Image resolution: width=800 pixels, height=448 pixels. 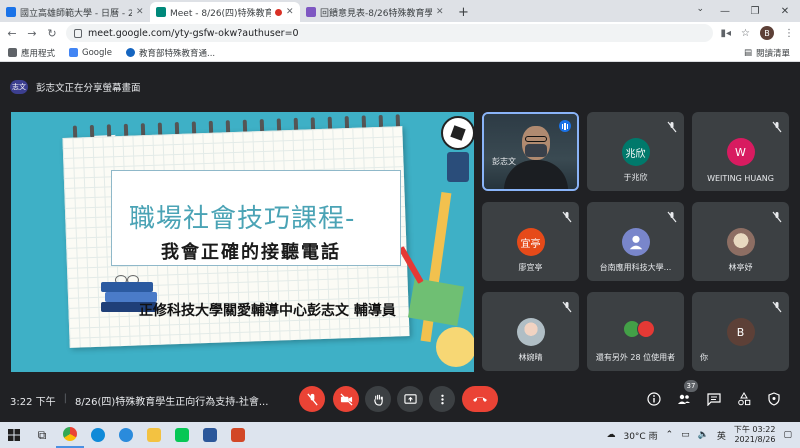 I want to click on participant-tile: 宜亭 廖宜亭, so click(x=530, y=241).